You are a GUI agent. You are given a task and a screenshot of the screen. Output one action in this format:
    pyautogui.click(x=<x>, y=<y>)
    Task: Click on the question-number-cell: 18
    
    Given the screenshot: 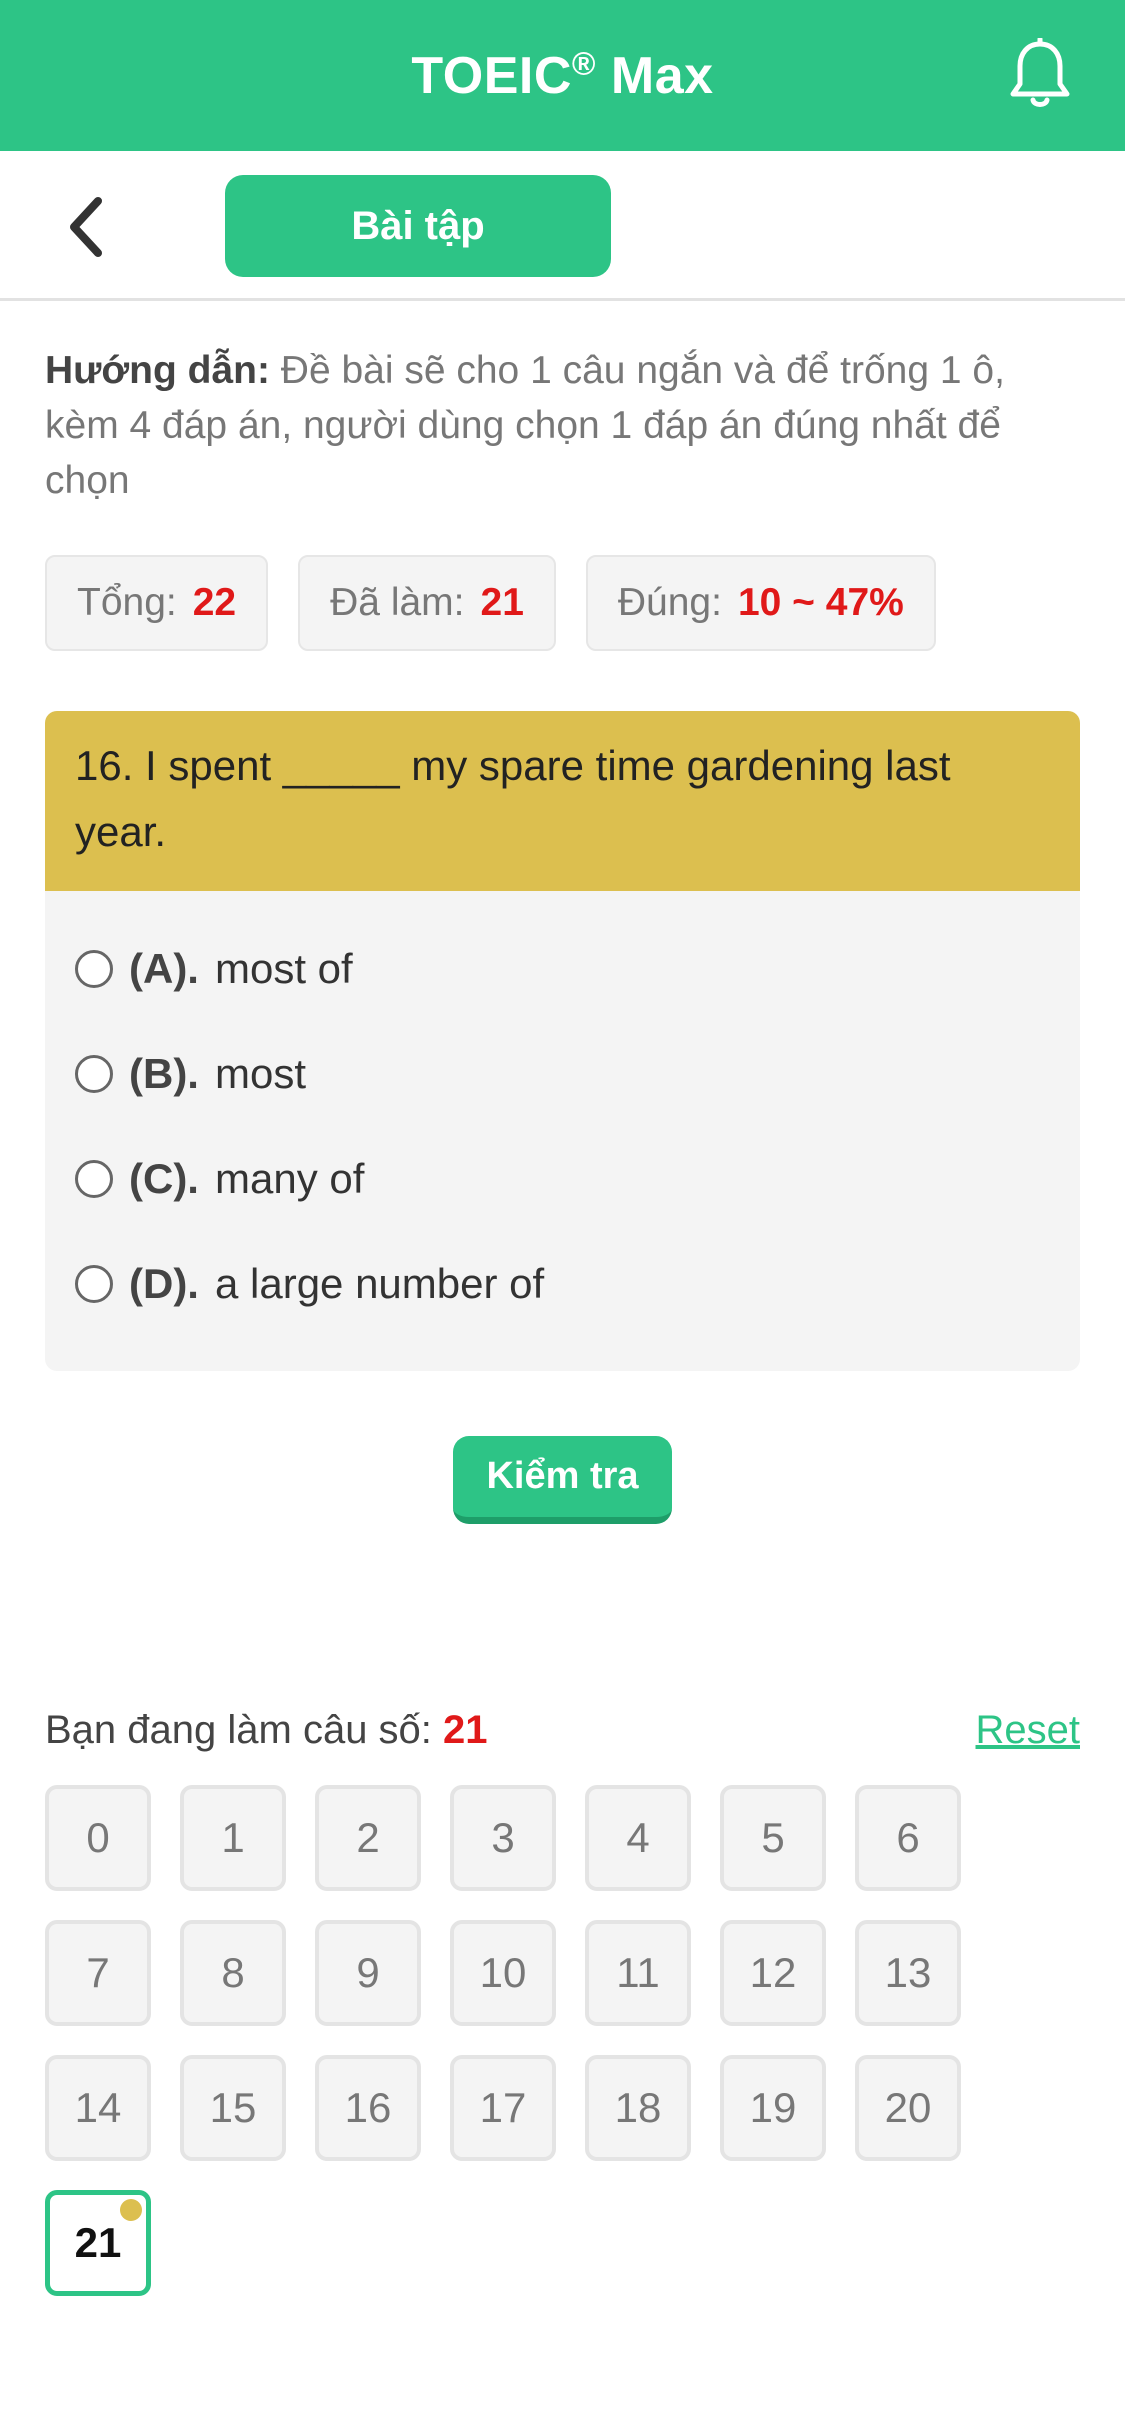 What is the action you would take?
    pyautogui.click(x=638, y=2108)
    